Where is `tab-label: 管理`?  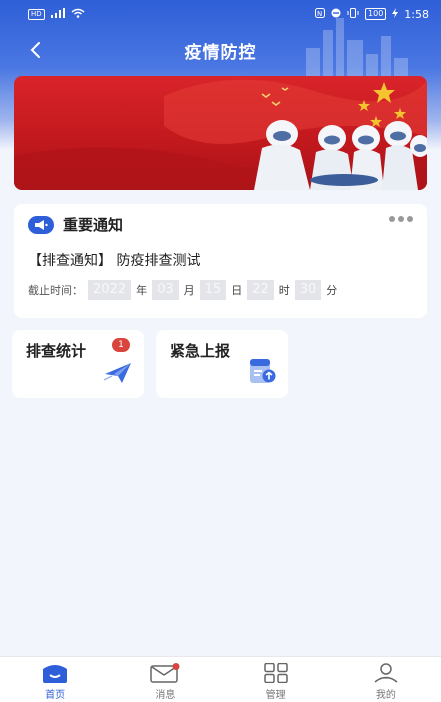
tab-label: 管理 is located at coordinates (275, 695).